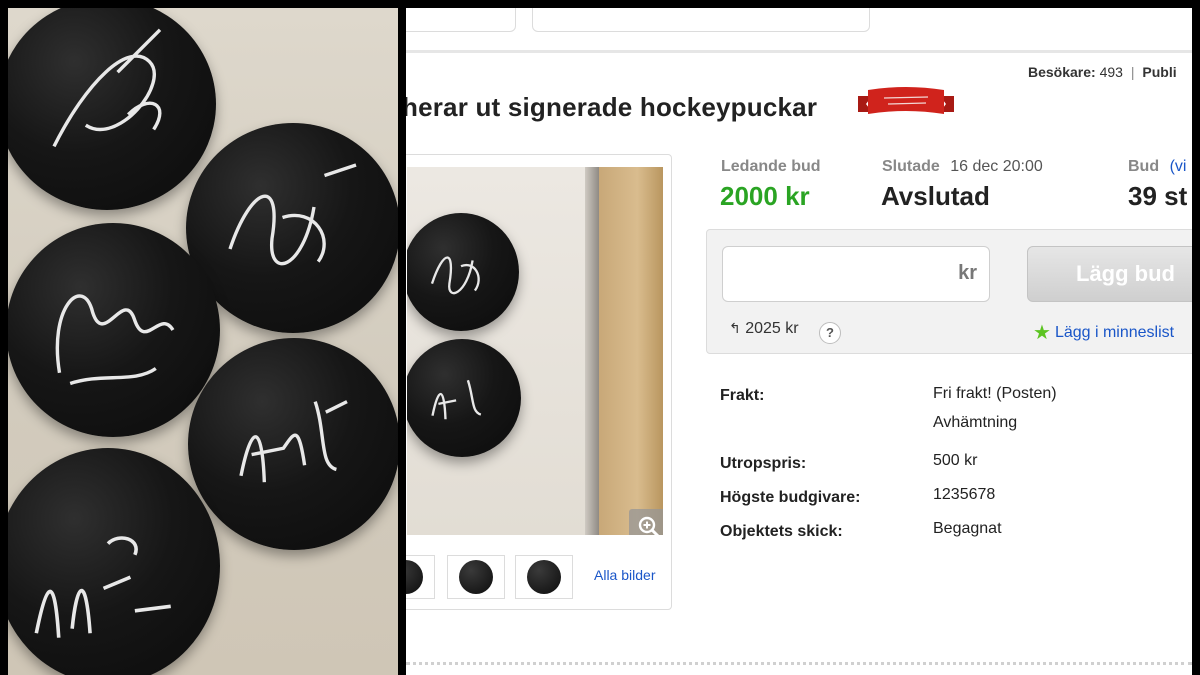  What do you see at coordinates (1109, 274) in the screenshot?
I see `place-bid-button: Lägg bud` at bounding box center [1109, 274].